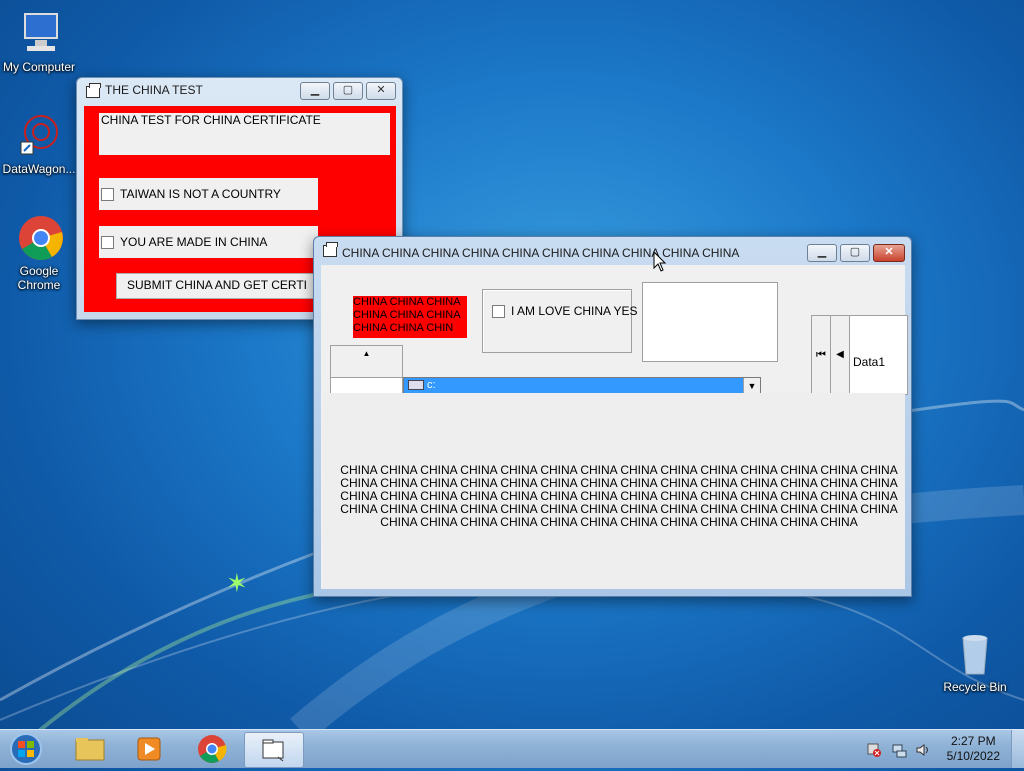  I want to click on taskbar-explorer, so click(89, 749).